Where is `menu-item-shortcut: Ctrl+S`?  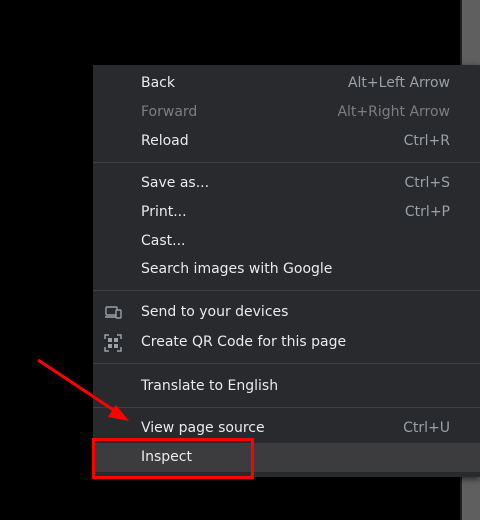
menu-item-shortcut: Ctrl+S is located at coordinates (427, 183).